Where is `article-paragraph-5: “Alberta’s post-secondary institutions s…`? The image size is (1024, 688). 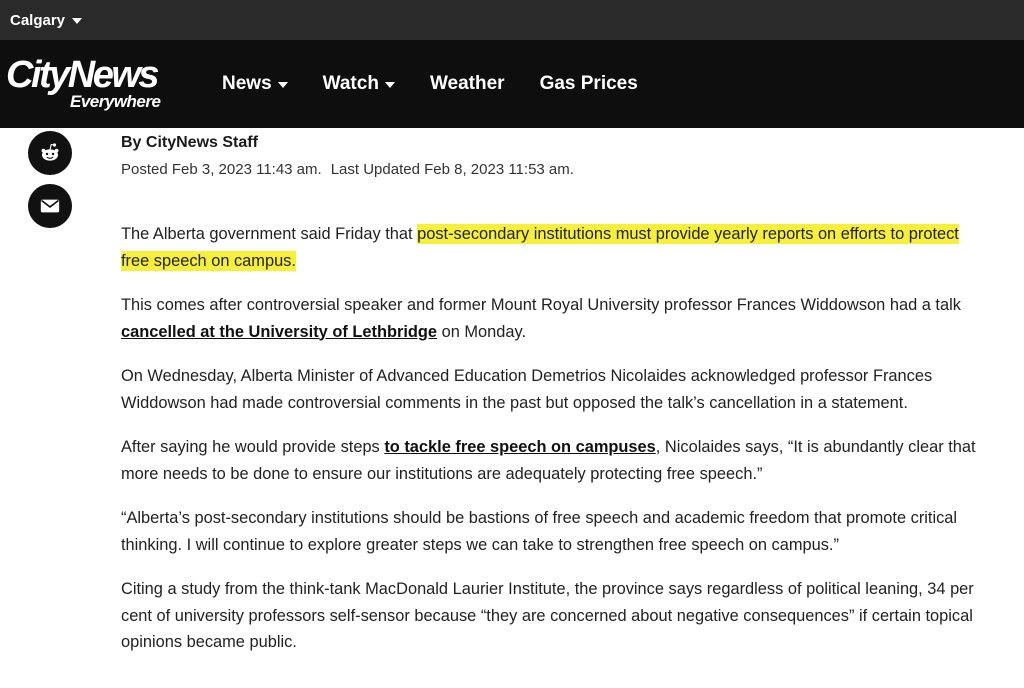
article-paragraph-5: “Alberta’s post-secondary institutions s… is located at coordinates (539, 531).